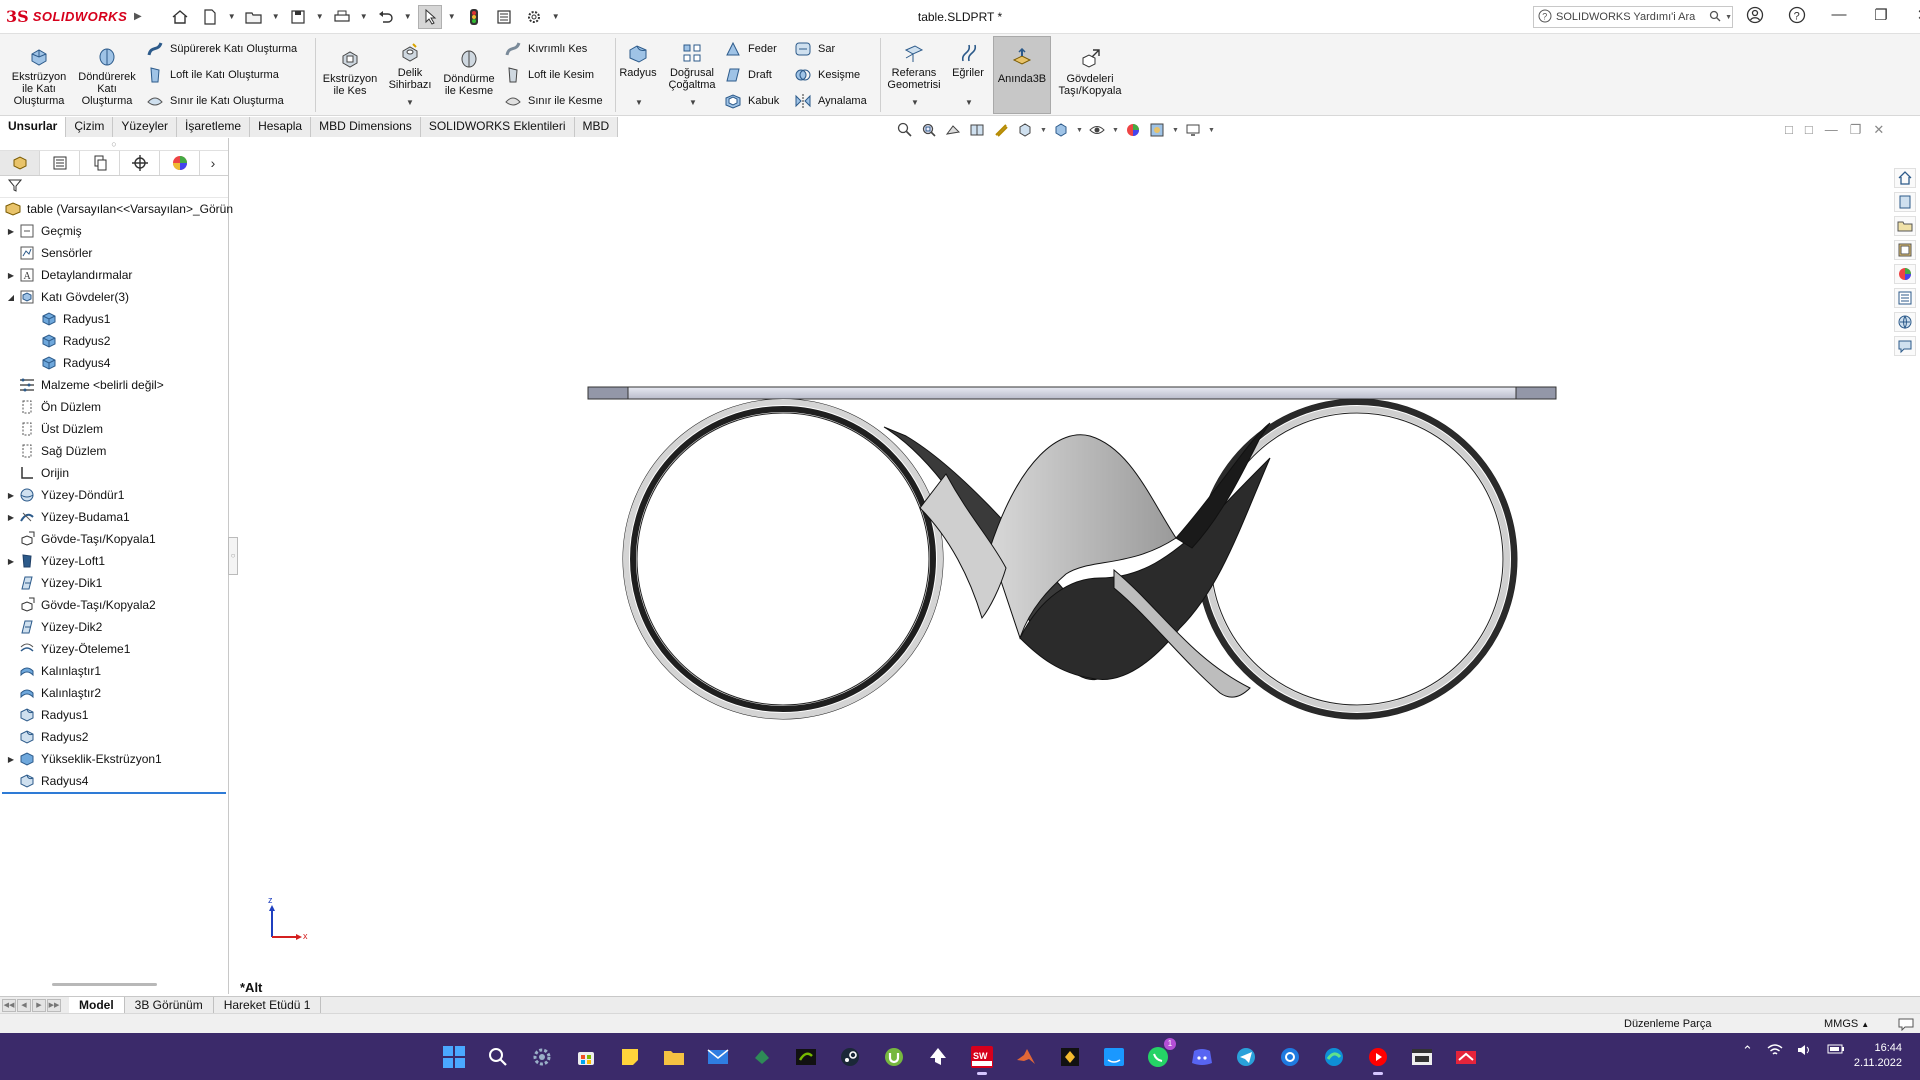 The height and width of the screenshot is (1080, 1920). I want to click on feedback-icon, so click(1905, 346).